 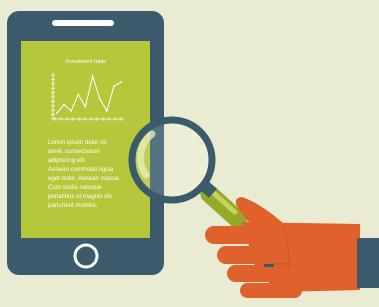 I want to click on chart-title: Investment table, so click(x=86, y=62).